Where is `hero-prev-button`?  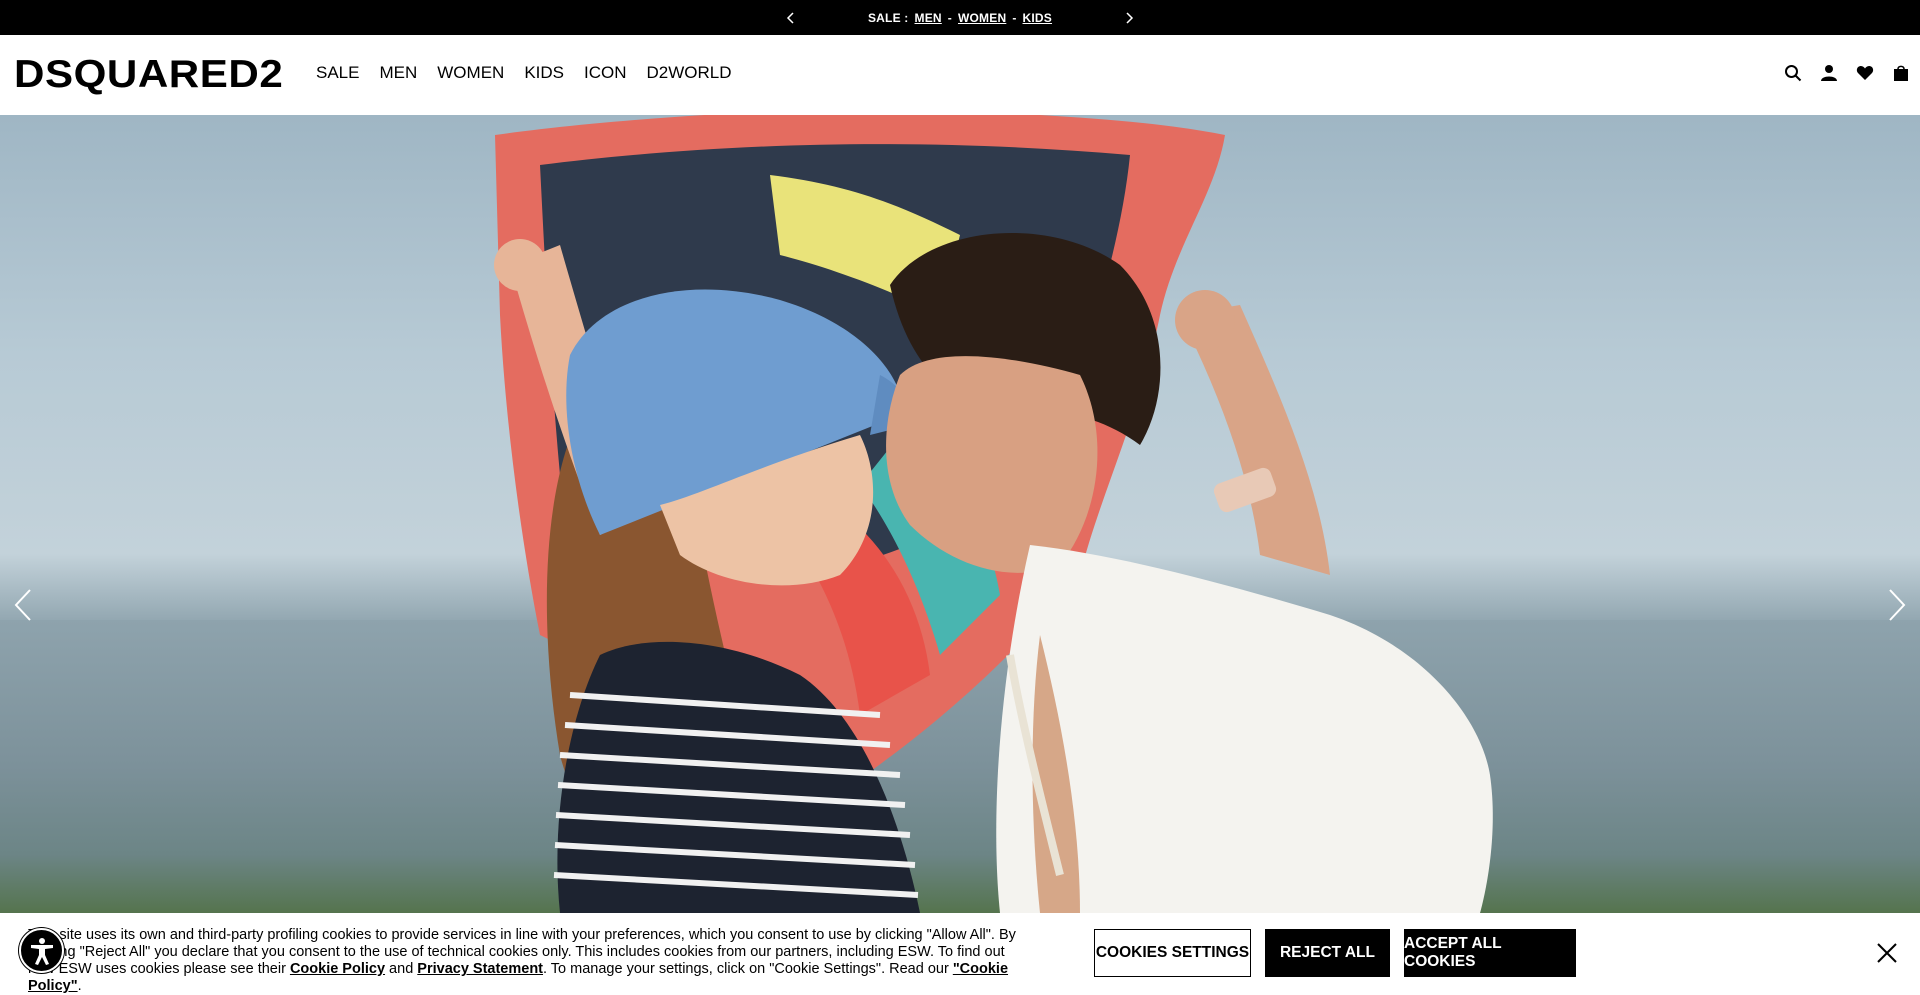 hero-prev-button is located at coordinates (23, 605).